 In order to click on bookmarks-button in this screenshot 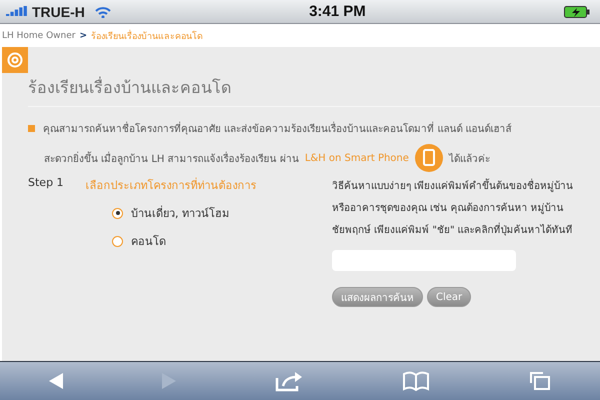, I will do `click(416, 381)`.